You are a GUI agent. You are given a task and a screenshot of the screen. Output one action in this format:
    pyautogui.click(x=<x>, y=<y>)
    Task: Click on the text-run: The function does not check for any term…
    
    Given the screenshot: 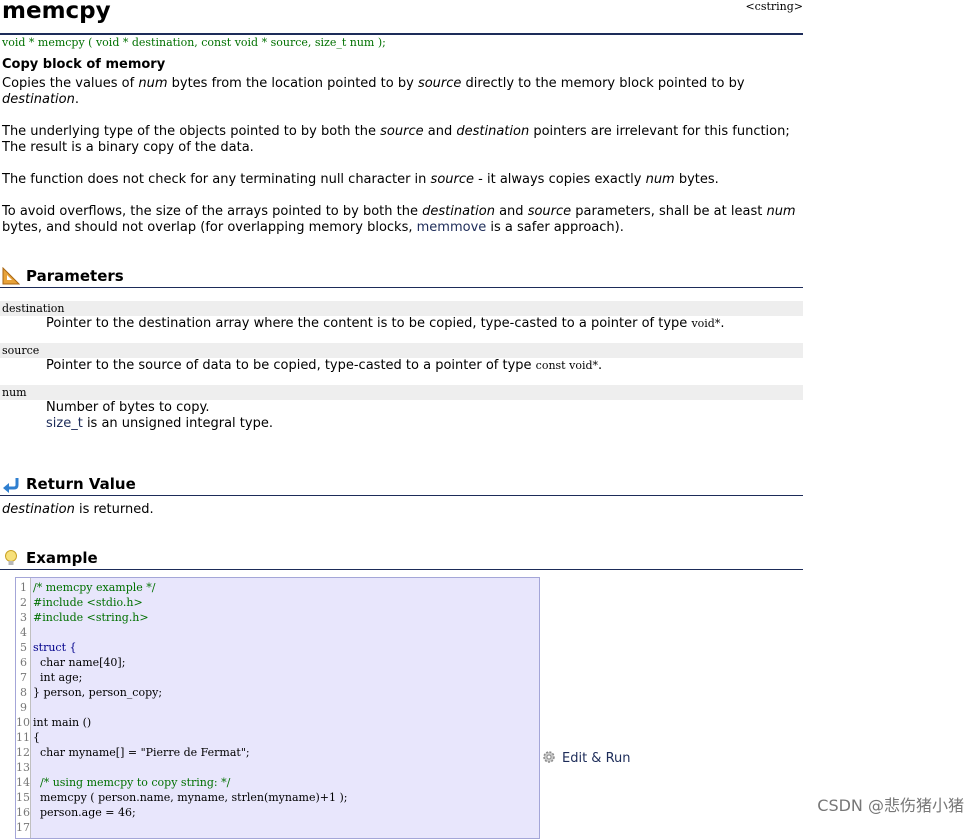 What is the action you would take?
    pyautogui.click(x=216, y=179)
    